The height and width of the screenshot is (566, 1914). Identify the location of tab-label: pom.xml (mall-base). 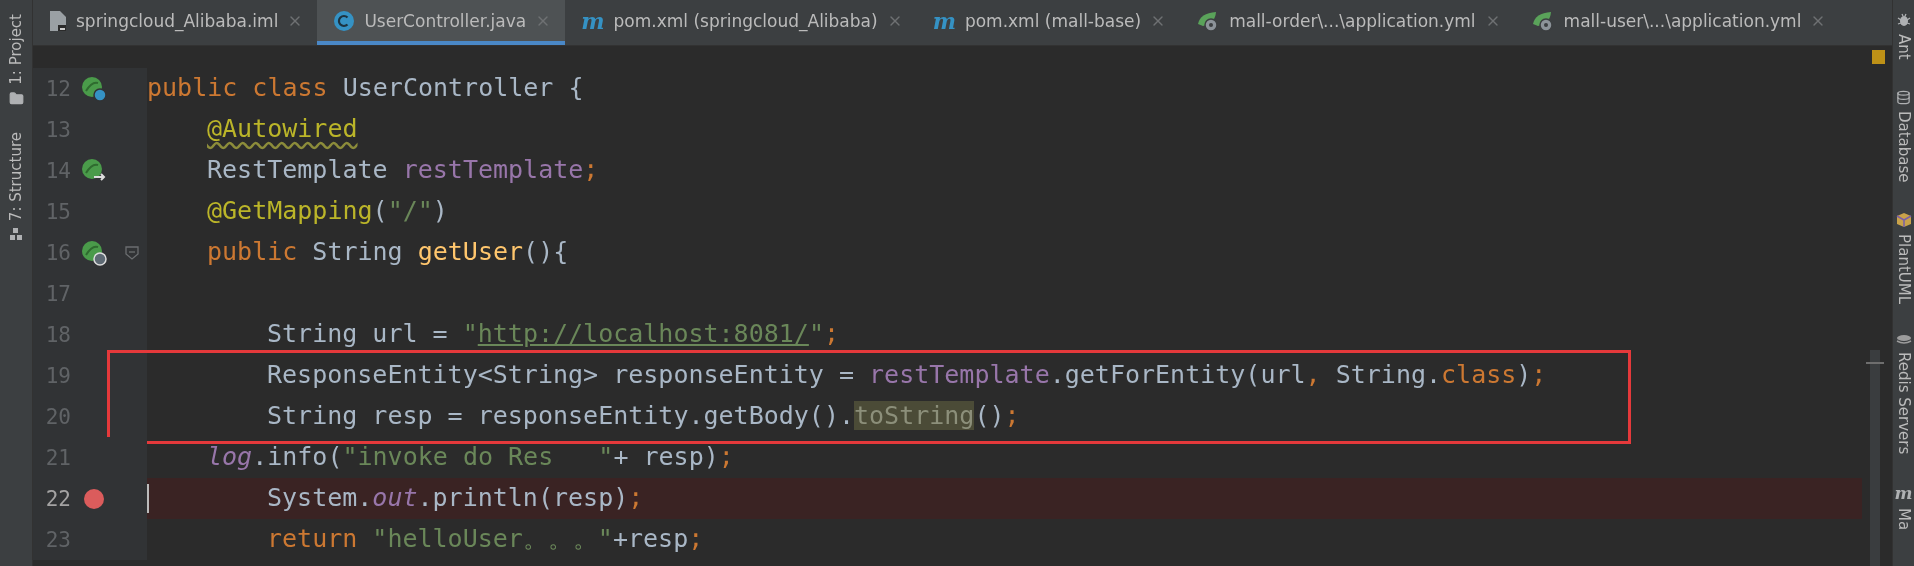
(1053, 20).